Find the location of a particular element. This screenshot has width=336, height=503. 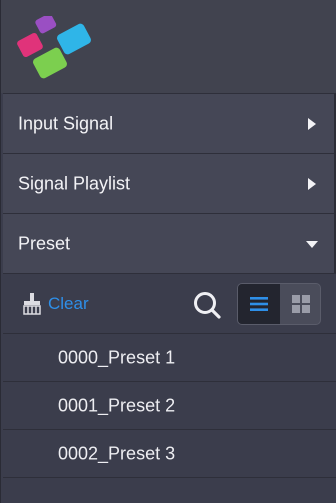

menu-item-preset: Preset is located at coordinates (168, 243).